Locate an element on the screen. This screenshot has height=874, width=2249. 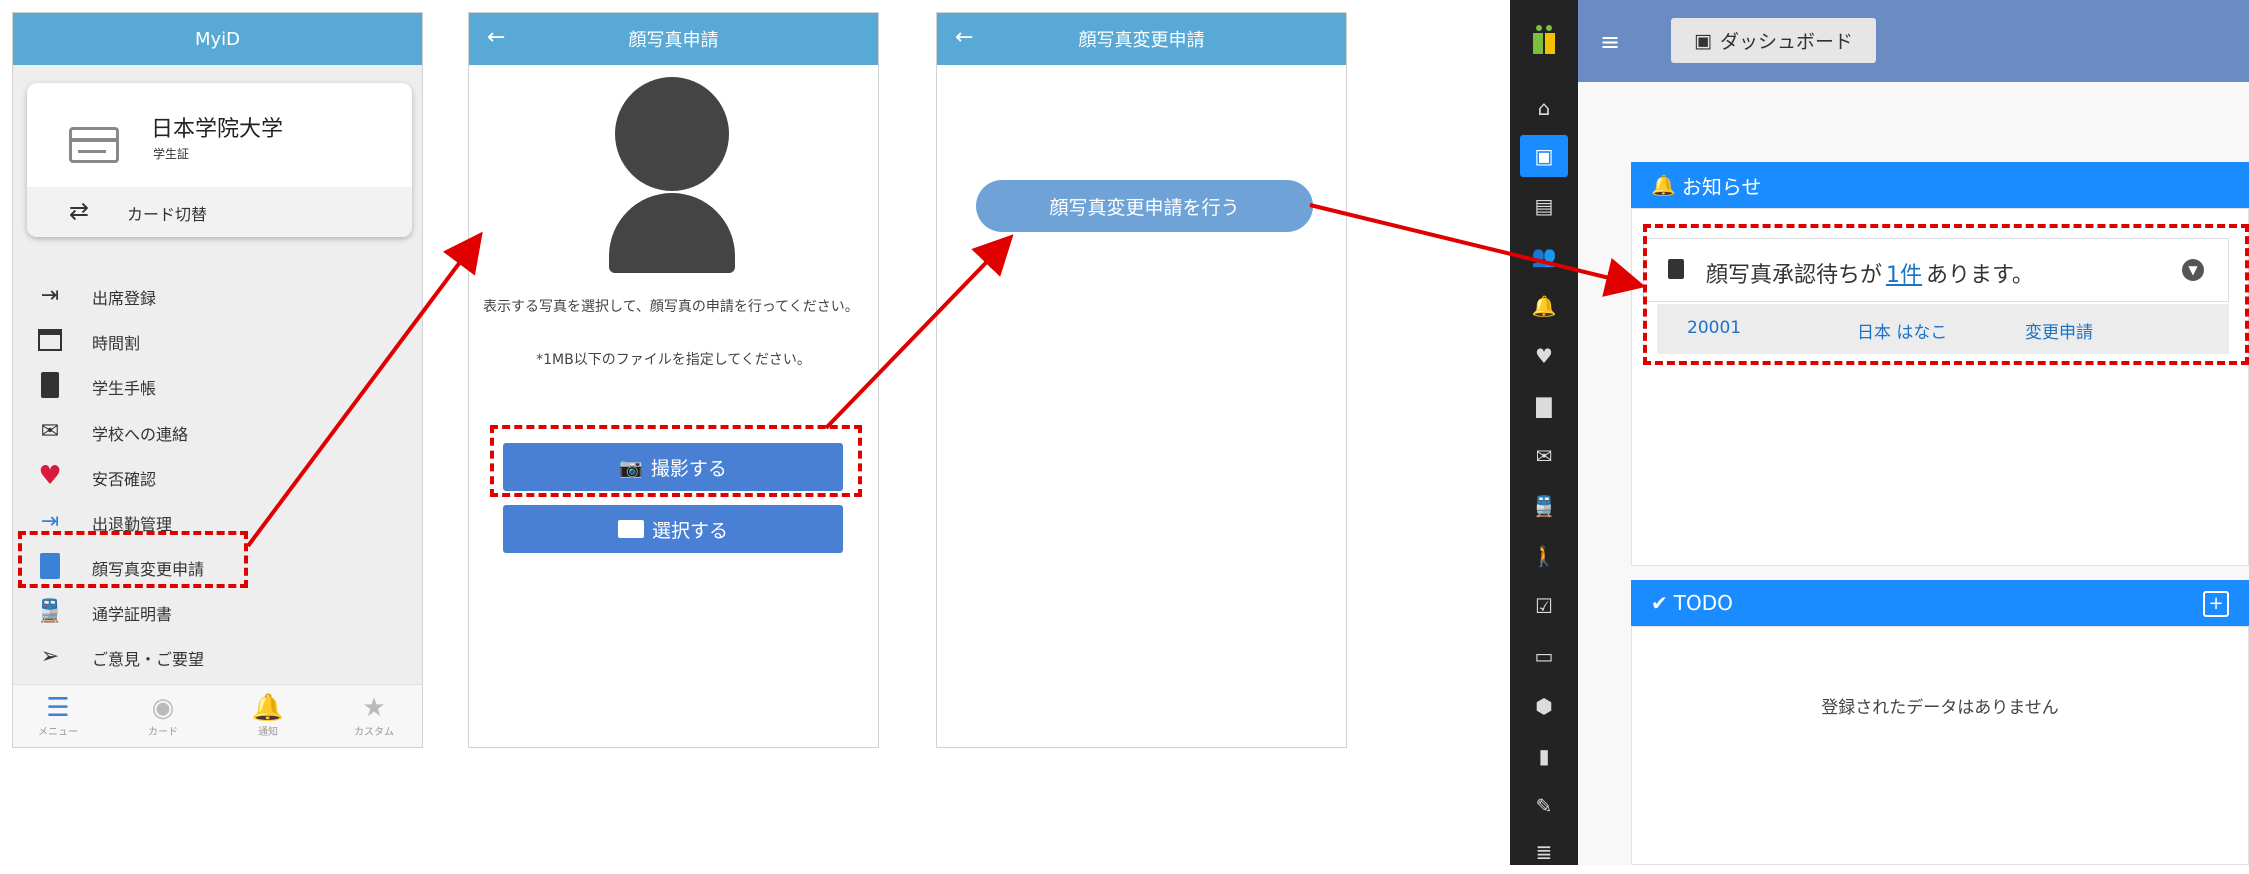
arrow-menu-to-request is located at coordinates (364, 389).